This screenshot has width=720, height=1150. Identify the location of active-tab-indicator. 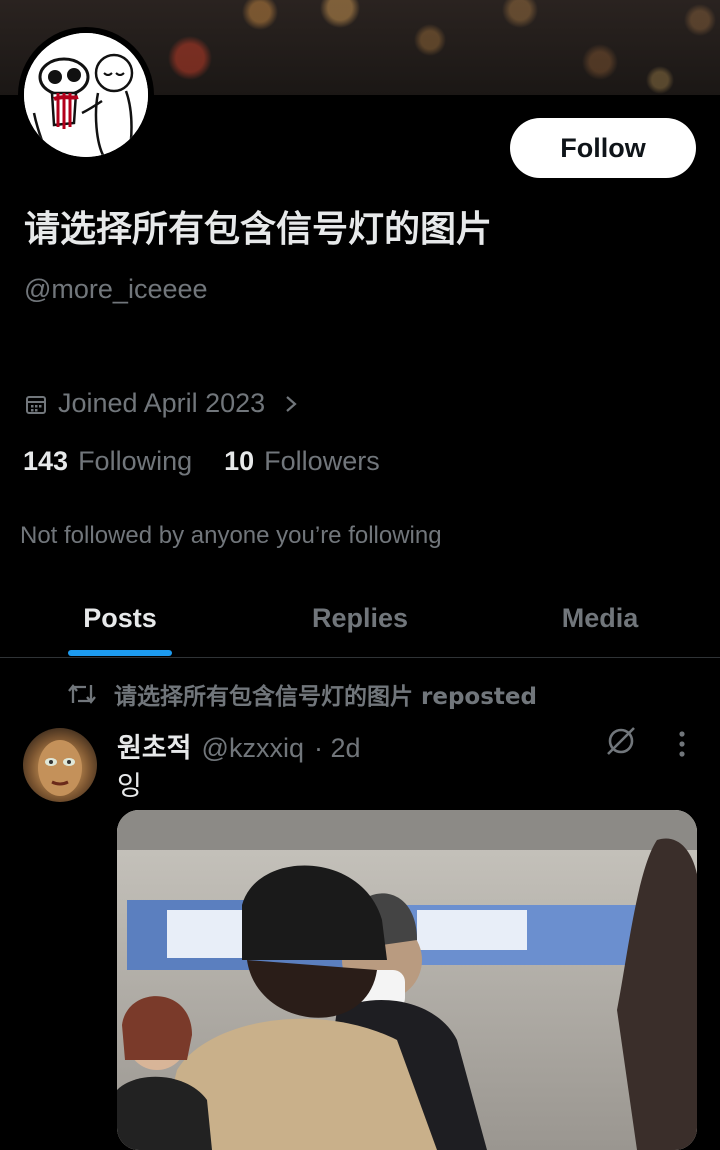
(120, 653).